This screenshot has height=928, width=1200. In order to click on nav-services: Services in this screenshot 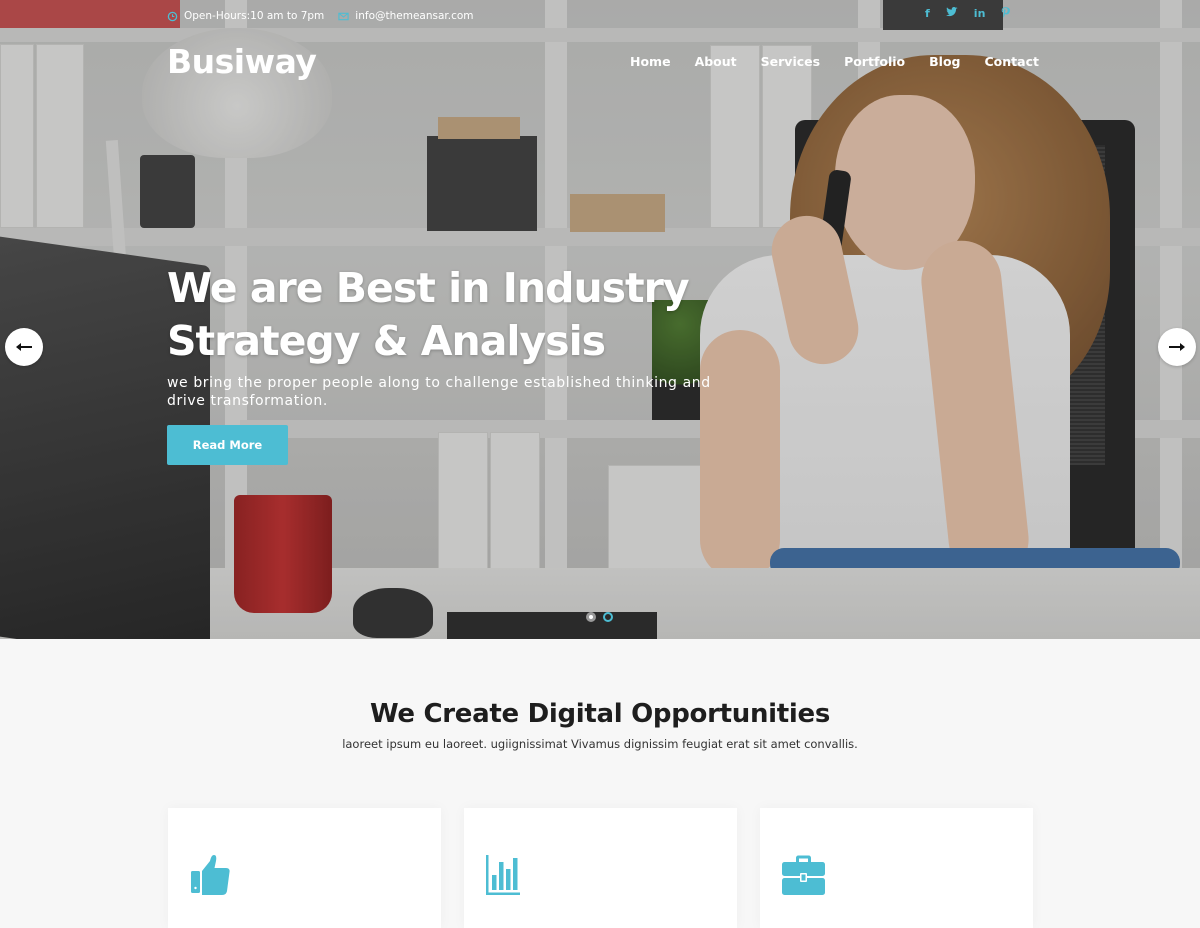, I will do `click(790, 61)`.